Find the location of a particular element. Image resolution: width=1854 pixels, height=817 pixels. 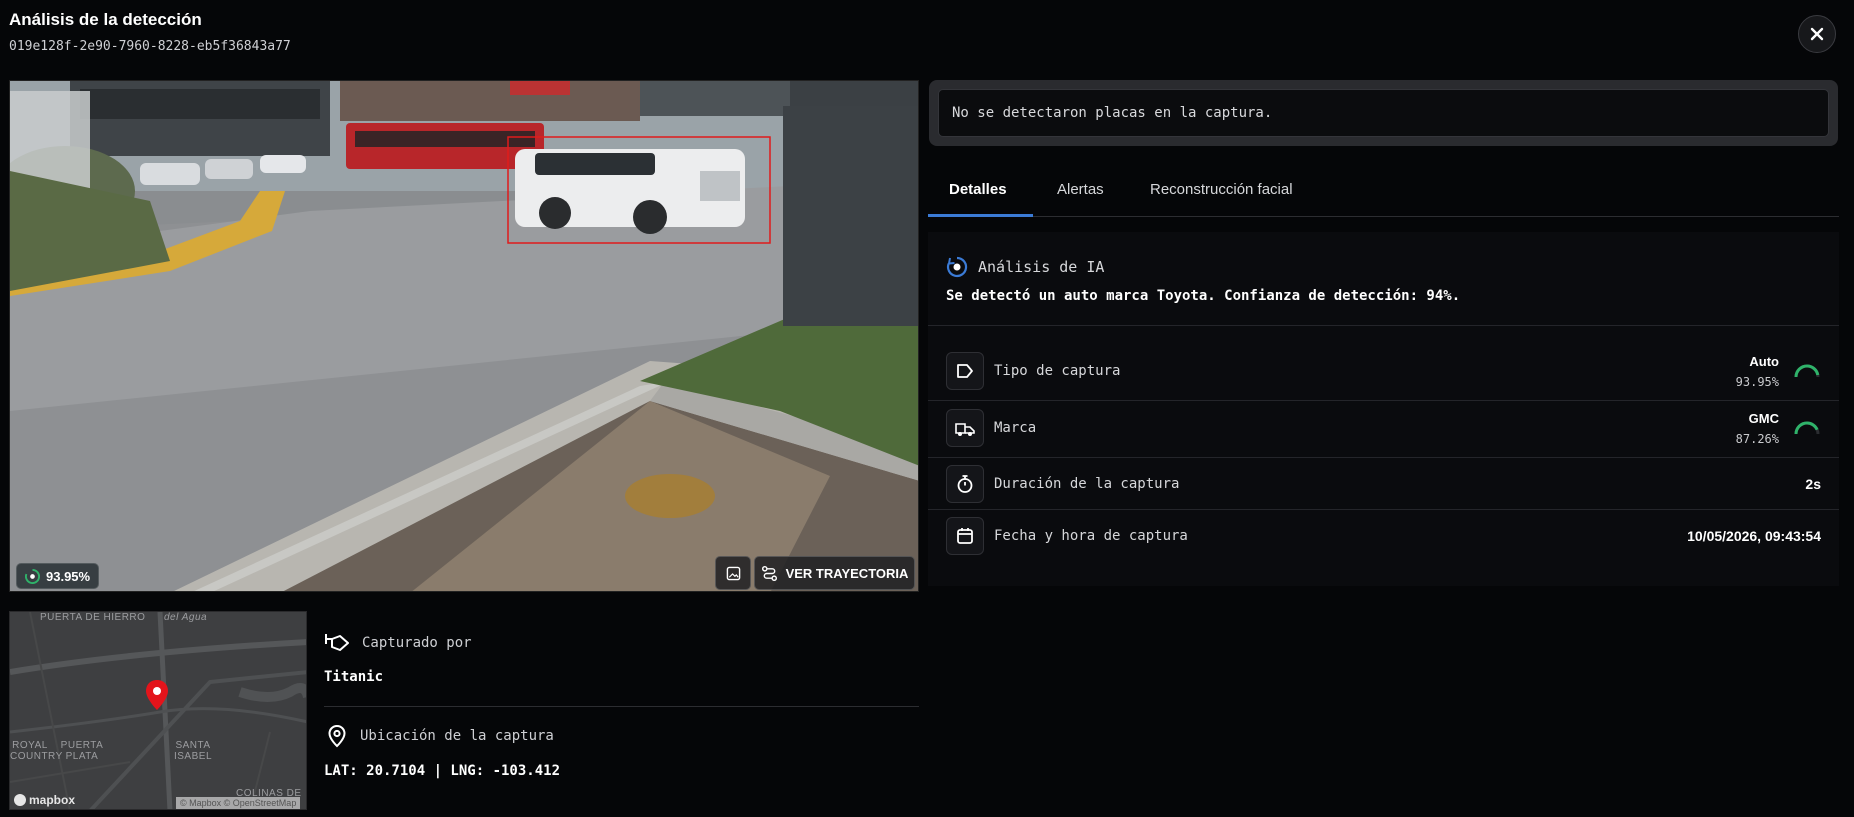

detail-label: Fecha y hora de captura is located at coordinates (1091, 536).